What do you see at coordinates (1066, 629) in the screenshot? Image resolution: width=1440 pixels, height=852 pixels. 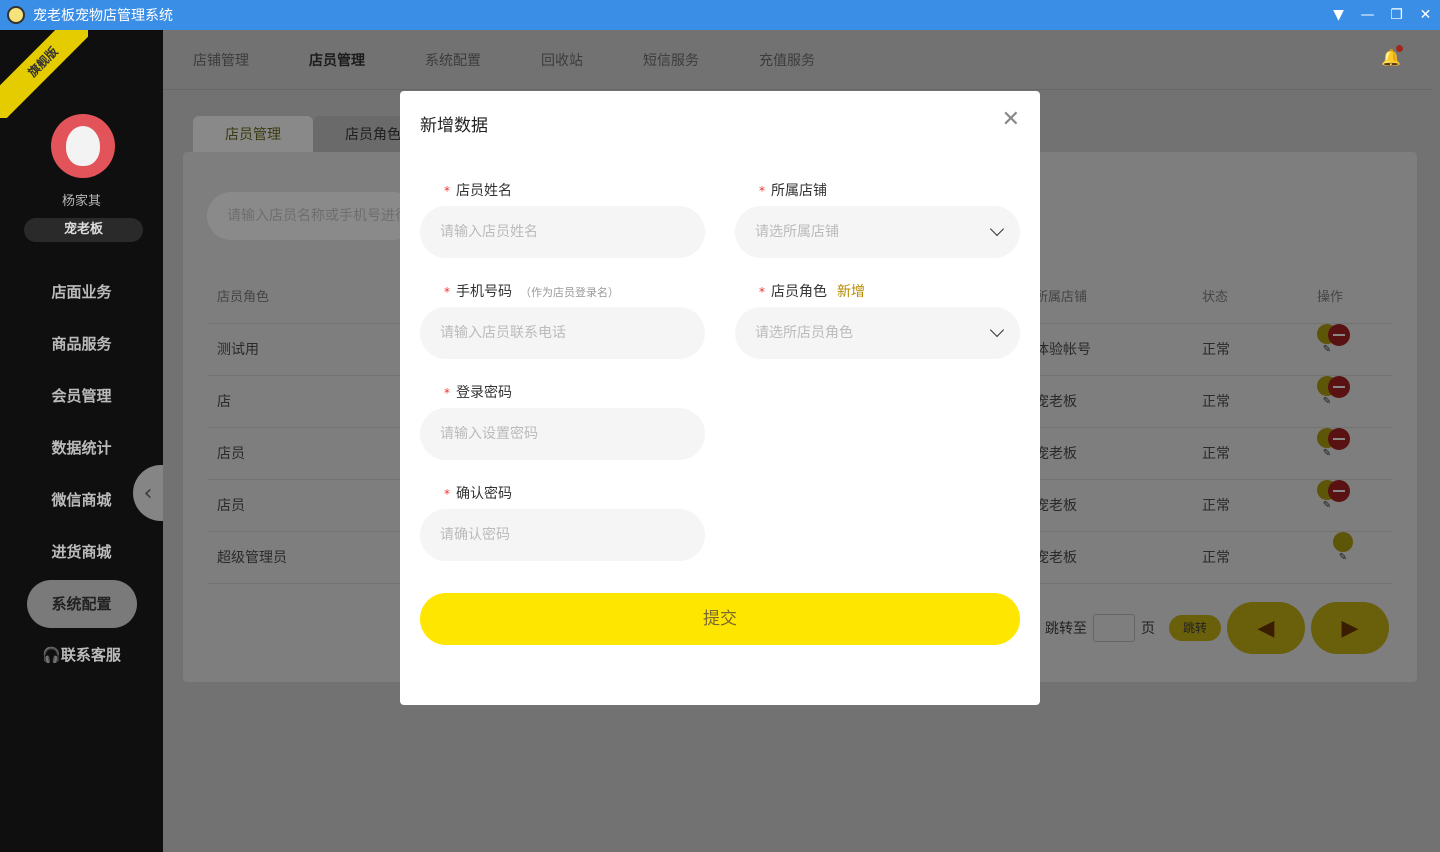 I see `jump-to-label: 跳转至` at bounding box center [1066, 629].